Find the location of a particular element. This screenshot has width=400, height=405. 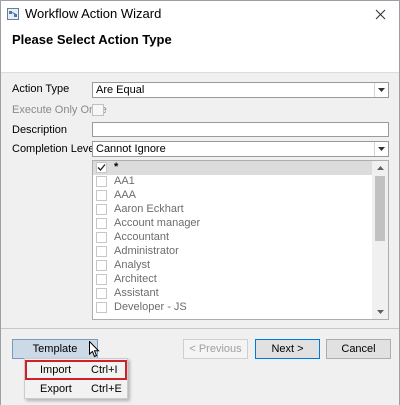

list-item-label: Assistant is located at coordinates (136, 293).